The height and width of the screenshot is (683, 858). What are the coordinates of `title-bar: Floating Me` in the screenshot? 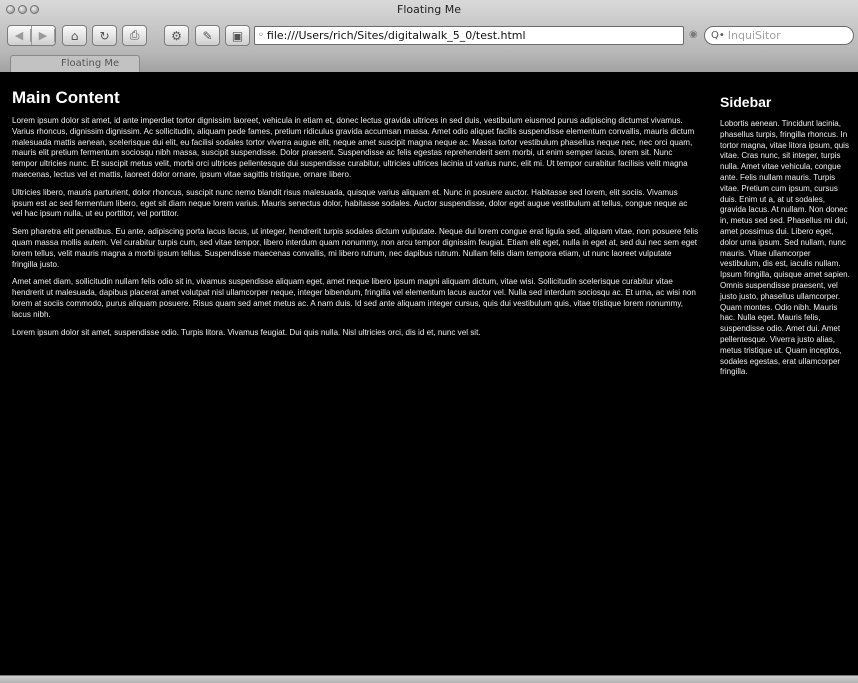 It's located at (429, 10).